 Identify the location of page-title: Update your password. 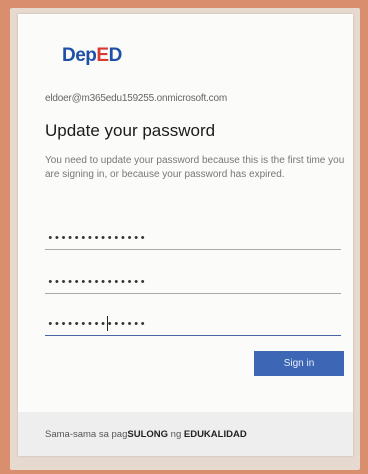
(130, 130).